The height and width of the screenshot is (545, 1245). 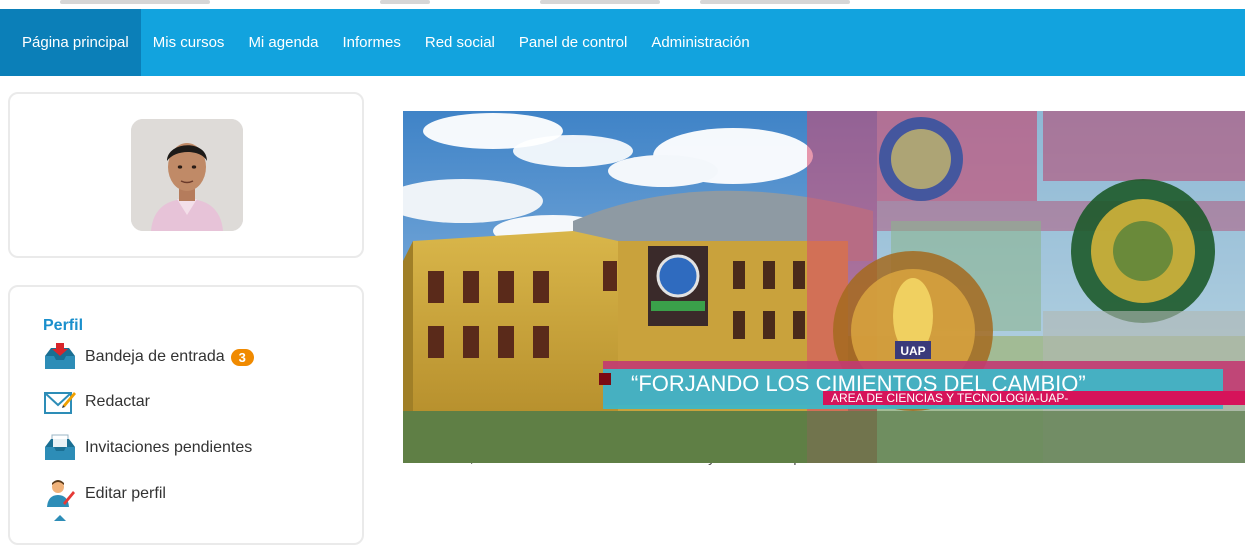 I want to click on menu-item-invitations: Invitaciones pendientes, so click(x=147, y=448).